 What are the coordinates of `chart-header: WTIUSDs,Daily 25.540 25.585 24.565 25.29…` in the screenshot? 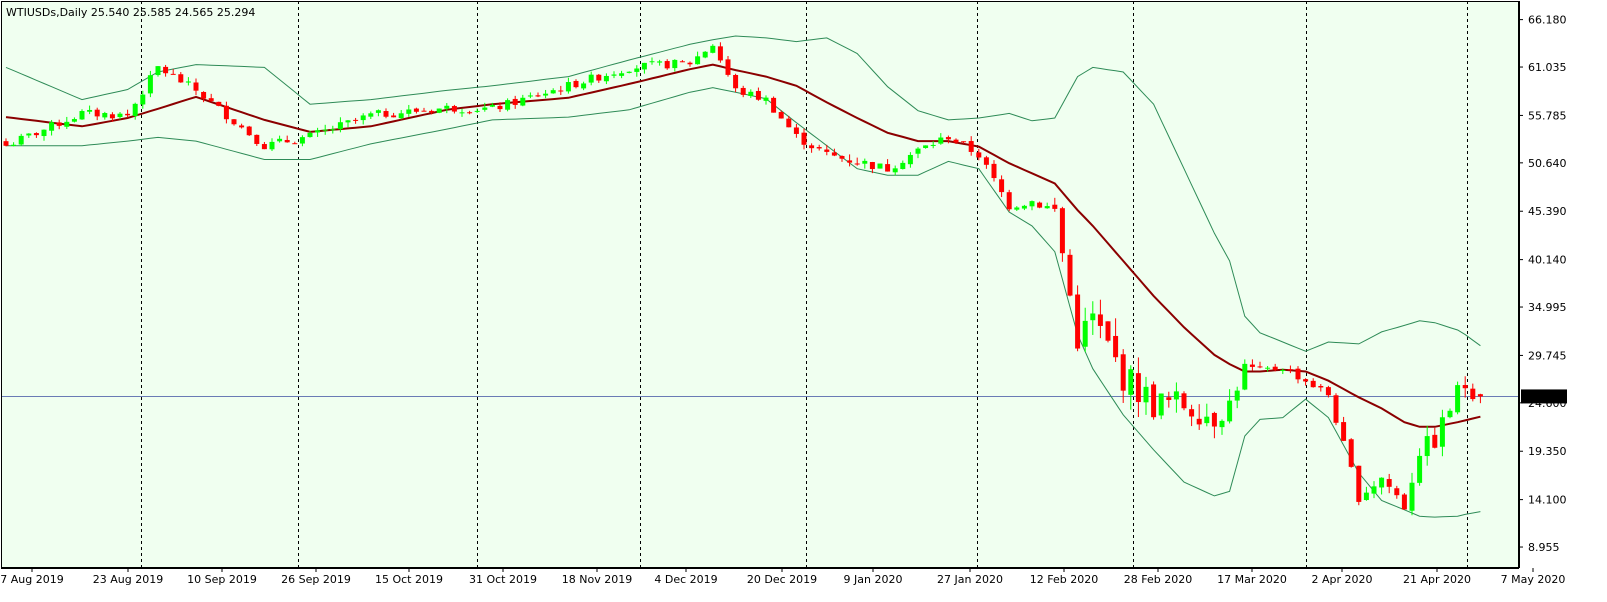 It's located at (130, 12).